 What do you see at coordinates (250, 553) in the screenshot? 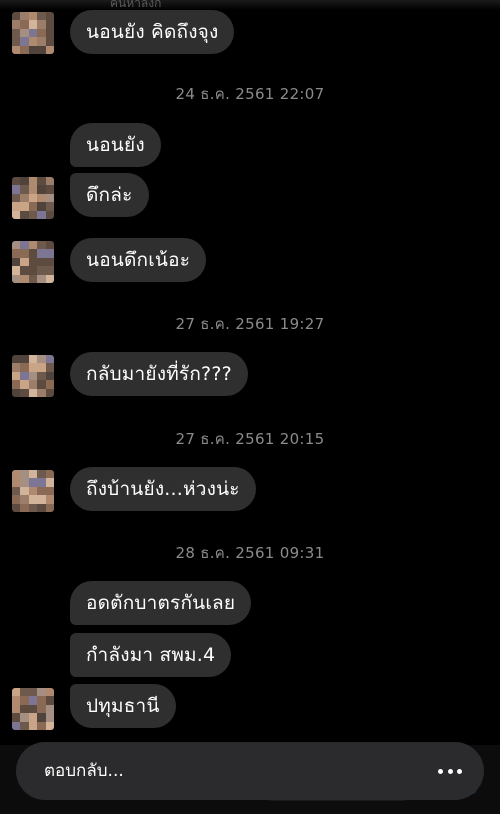
I see `message-timestamp: 28 ธ.ค. 2561 09:31` at bounding box center [250, 553].